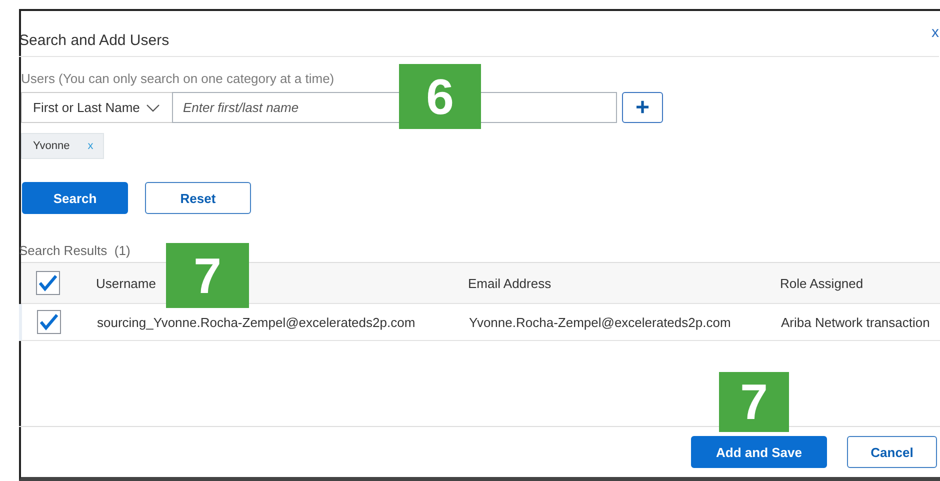 Image resolution: width=940 pixels, height=481 pixels. Describe the element at coordinates (856, 322) in the screenshot. I see `table-cell-text: Ariba Network transaction` at that location.